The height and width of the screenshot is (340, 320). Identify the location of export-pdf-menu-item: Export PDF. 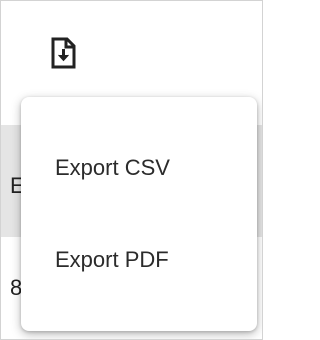
(139, 260).